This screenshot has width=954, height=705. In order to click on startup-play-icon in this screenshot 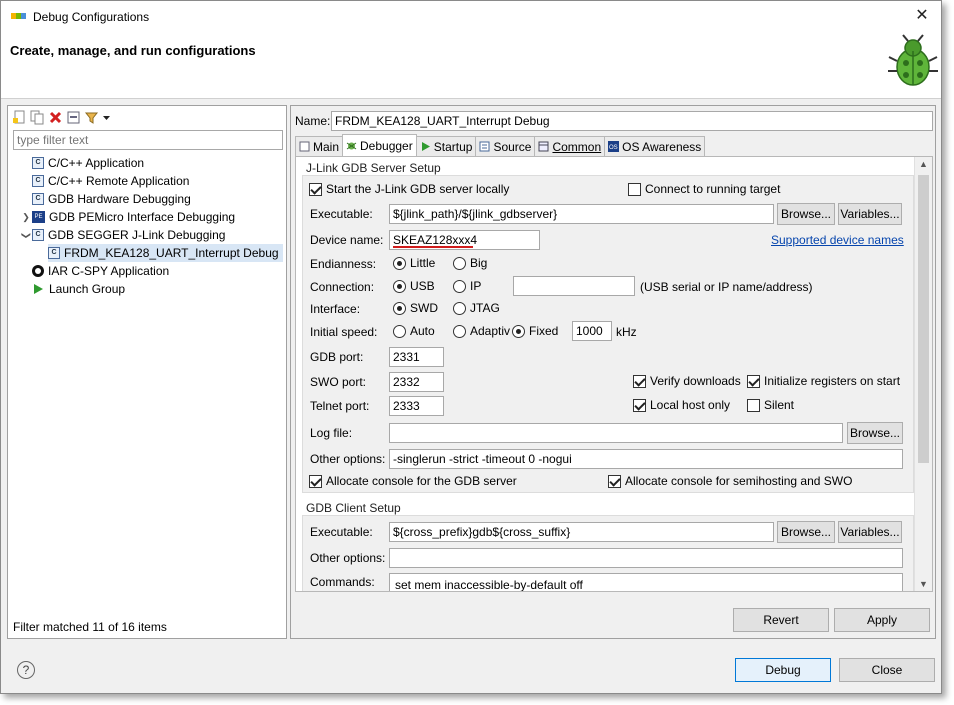, I will do `click(425, 146)`.